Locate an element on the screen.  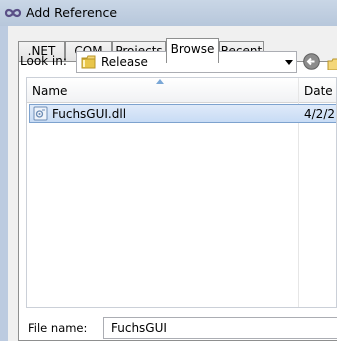
column-header-date: Date is located at coordinates (318, 91).